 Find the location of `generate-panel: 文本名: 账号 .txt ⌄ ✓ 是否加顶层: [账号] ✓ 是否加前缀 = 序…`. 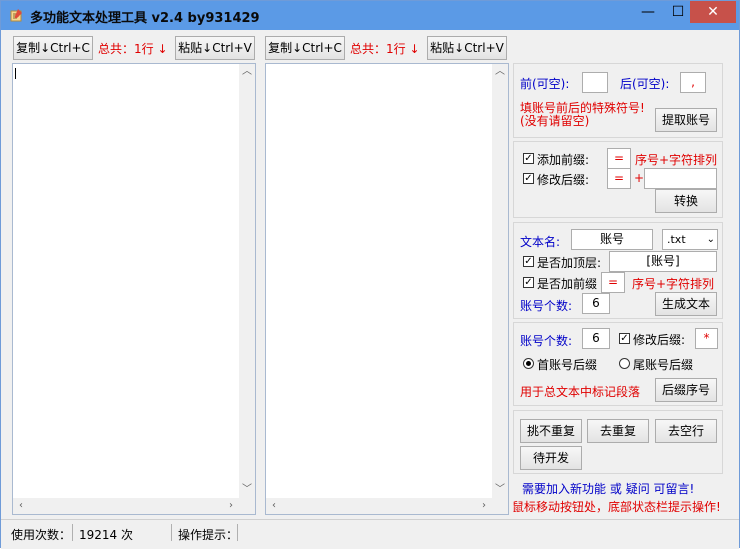

generate-panel: 文本名: 账号 .txt ⌄ ✓ 是否加顶层: [账号] ✓ 是否加前缀 = 序… is located at coordinates (618, 270).